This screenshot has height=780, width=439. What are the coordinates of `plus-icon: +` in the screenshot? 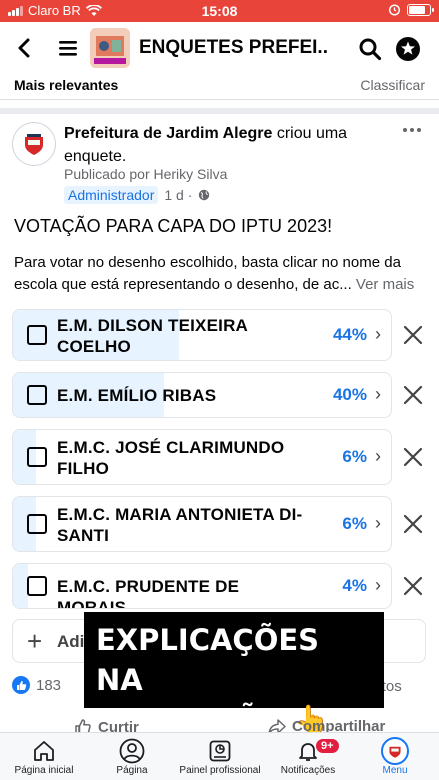 It's located at (35, 641).